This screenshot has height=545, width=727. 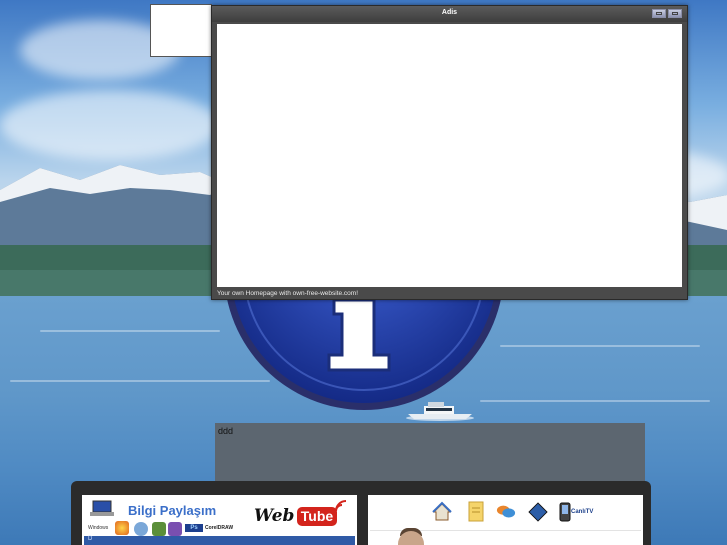 I want to click on film-icon, so click(x=538, y=512).